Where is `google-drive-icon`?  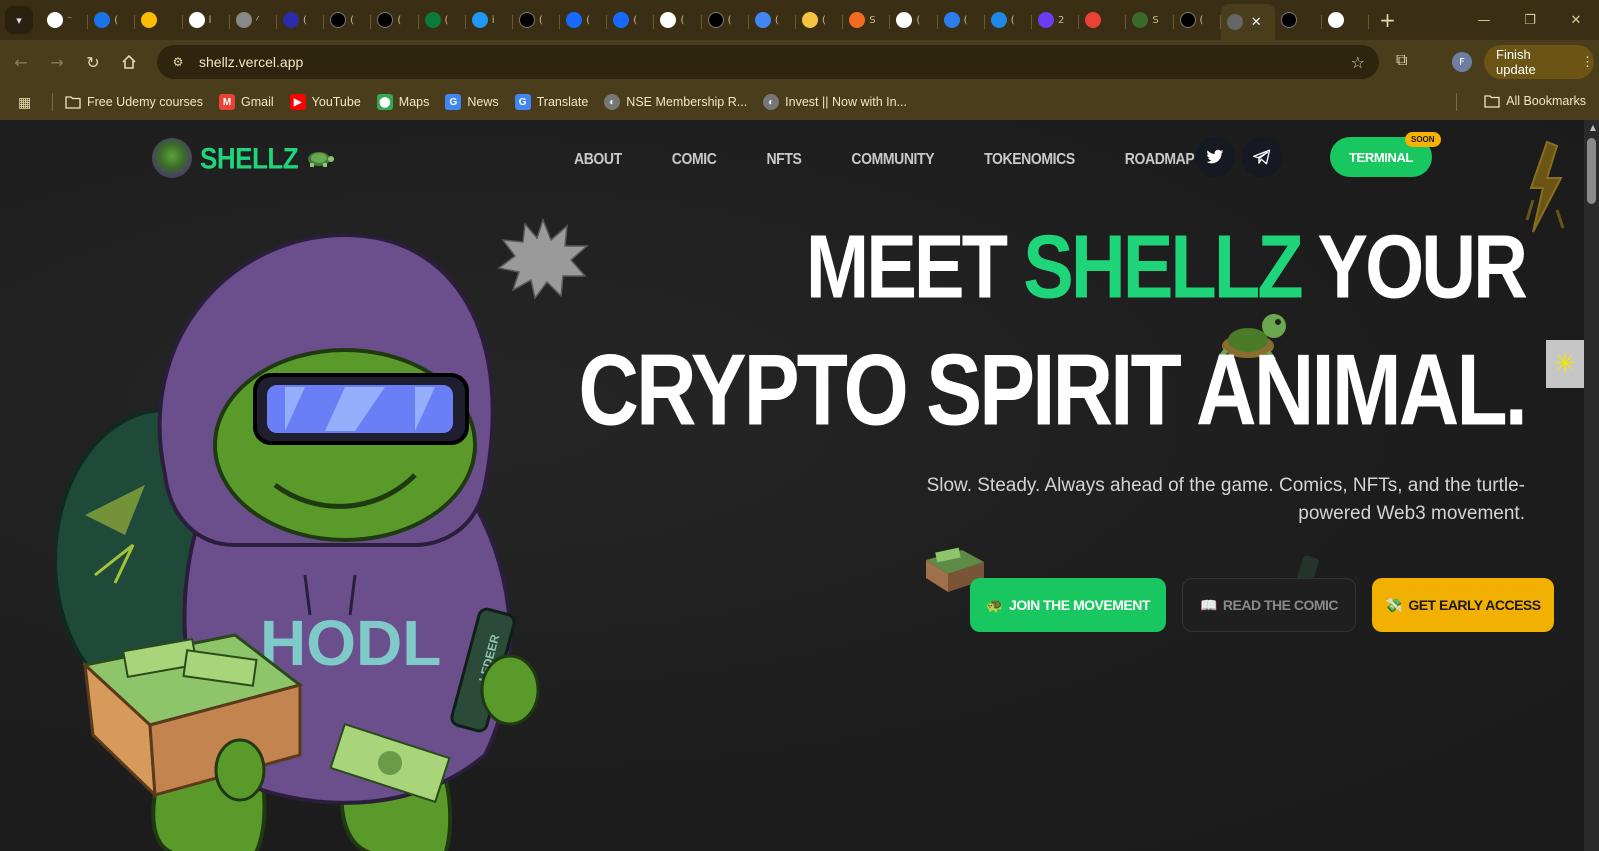
google-drive-icon is located at coordinates (149, 20).